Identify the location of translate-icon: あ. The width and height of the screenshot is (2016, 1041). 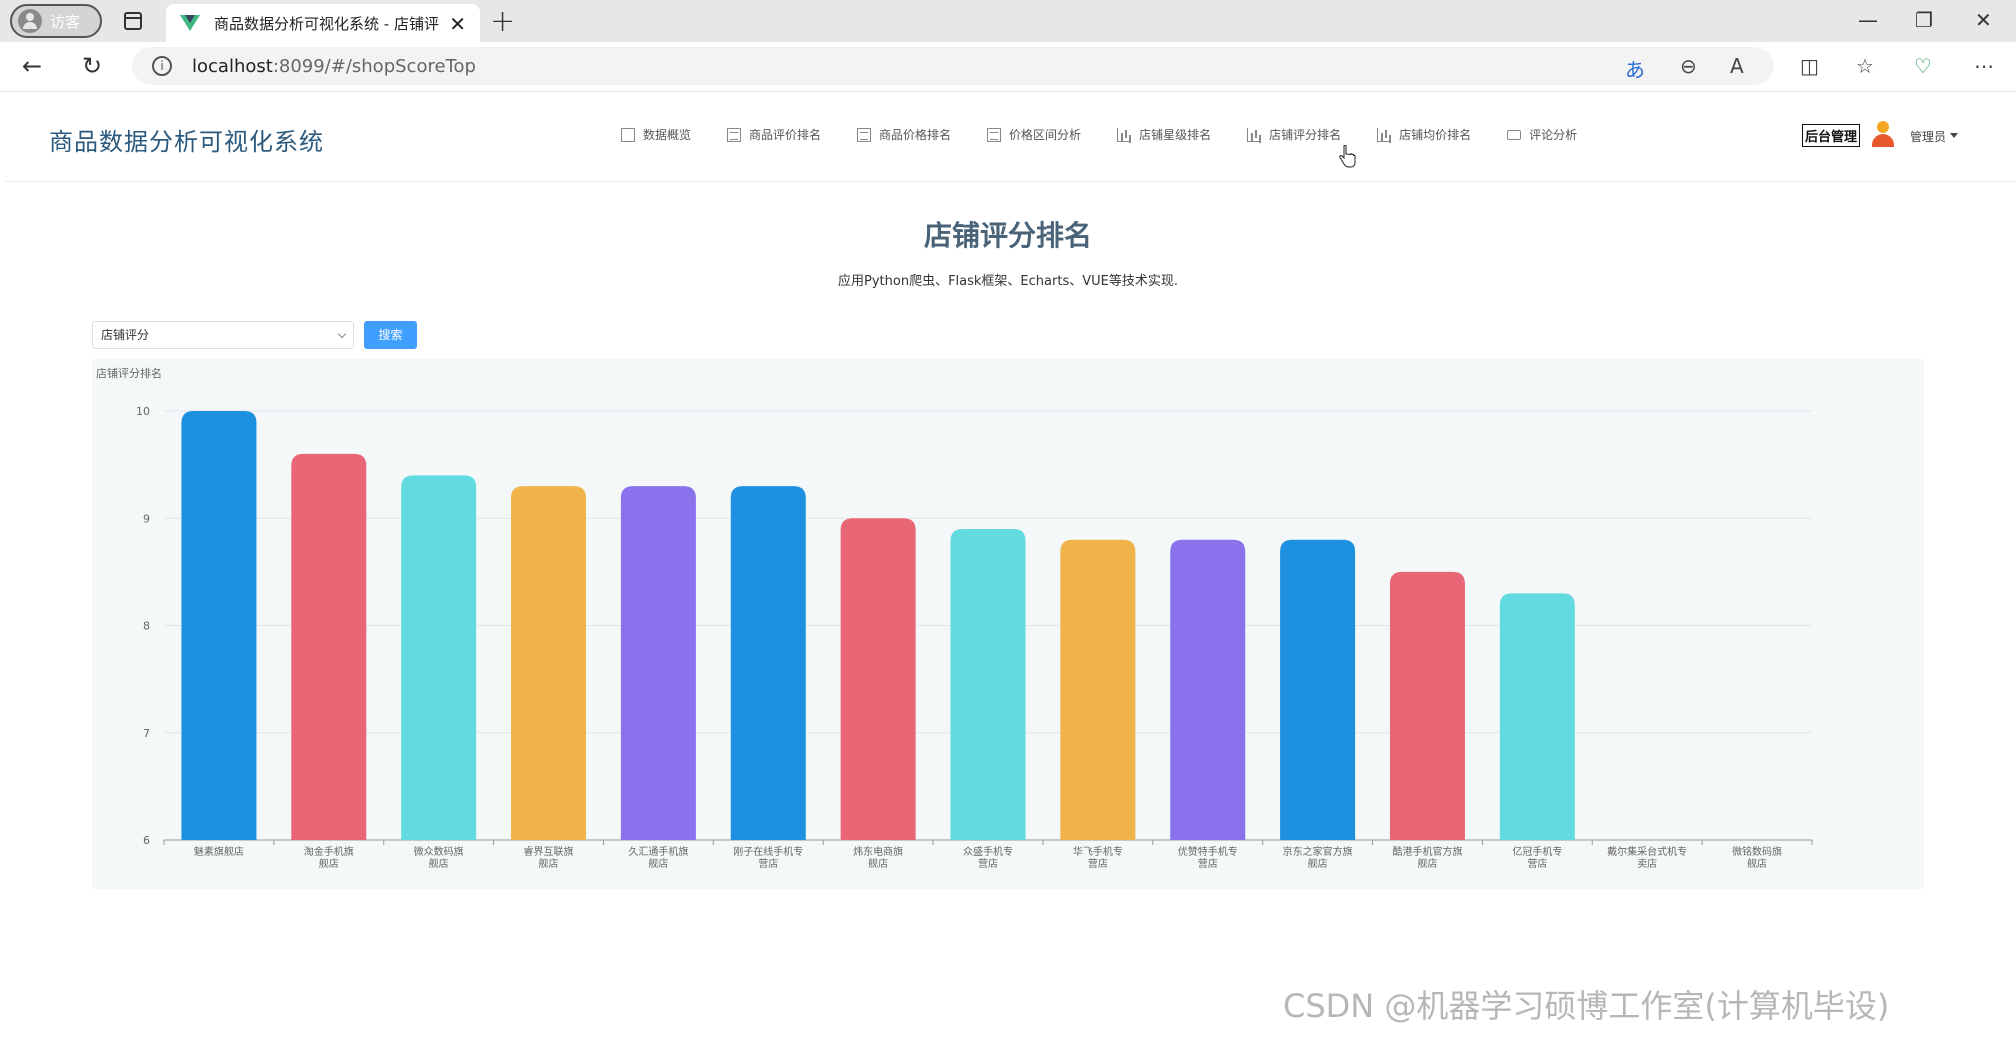
(1635, 68).